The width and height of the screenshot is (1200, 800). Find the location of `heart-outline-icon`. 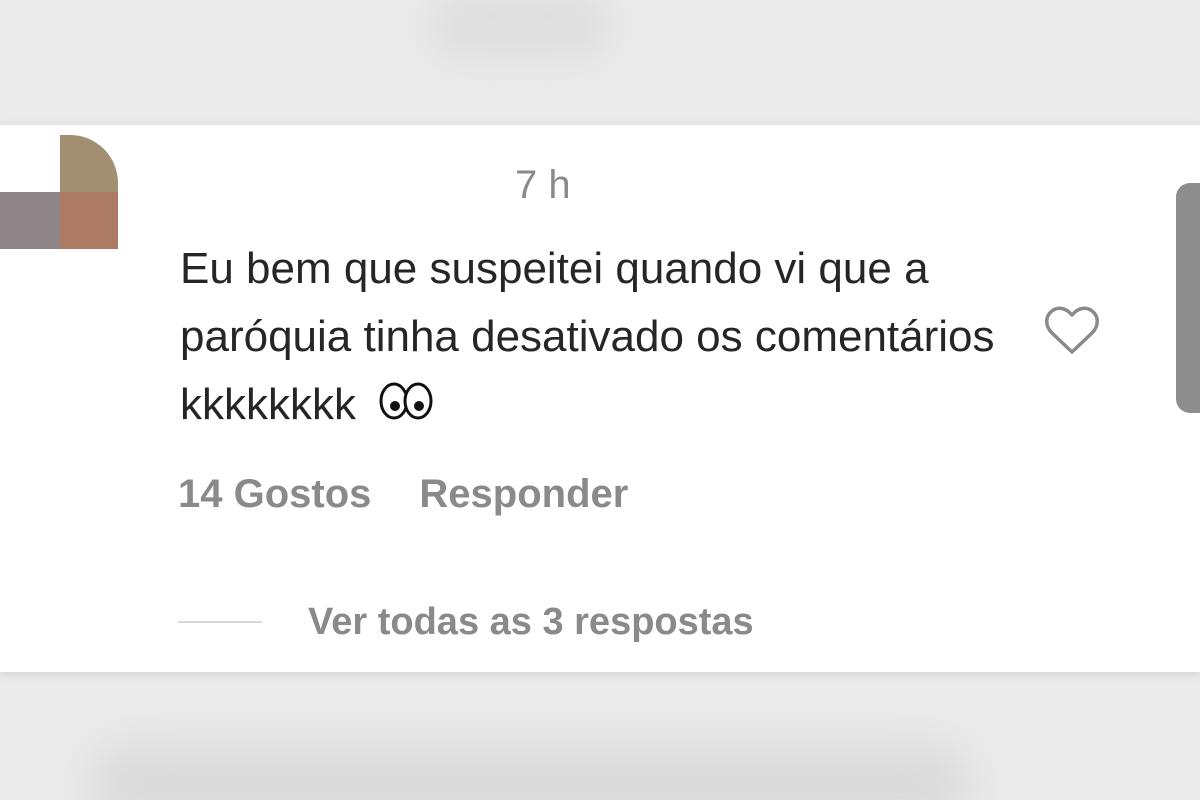

heart-outline-icon is located at coordinates (1072, 331).